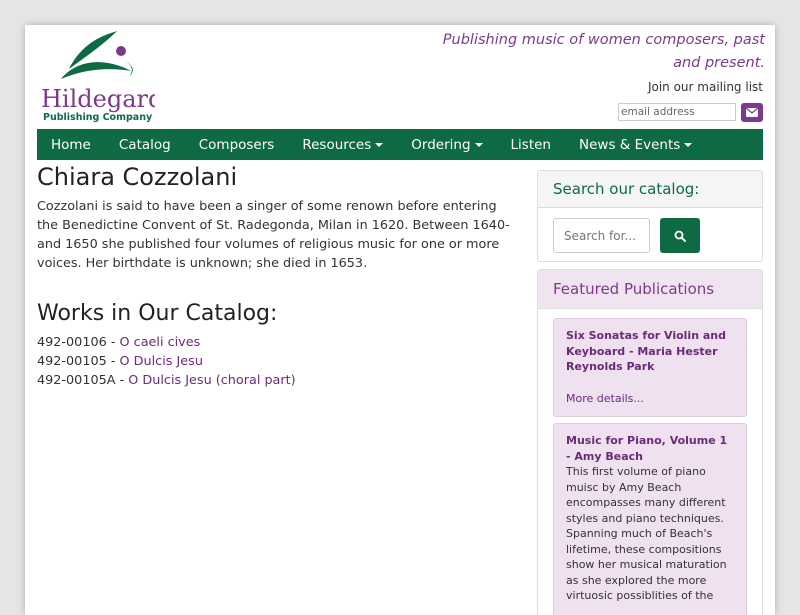 The width and height of the screenshot is (800, 615). What do you see at coordinates (78, 361) in the screenshot?
I see `work-code: 492-00105 -` at bounding box center [78, 361].